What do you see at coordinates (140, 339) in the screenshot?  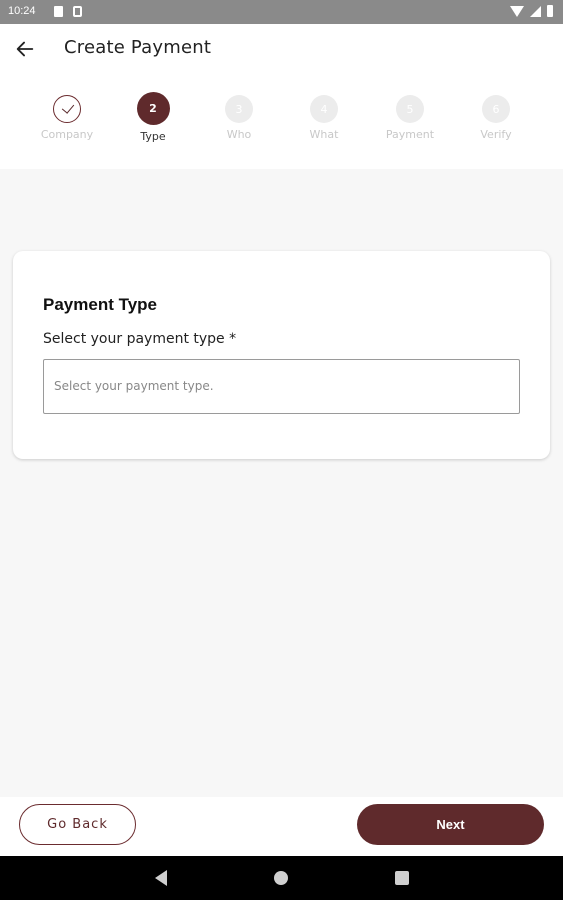 I see `payment-type-label: Select your payment type *` at bounding box center [140, 339].